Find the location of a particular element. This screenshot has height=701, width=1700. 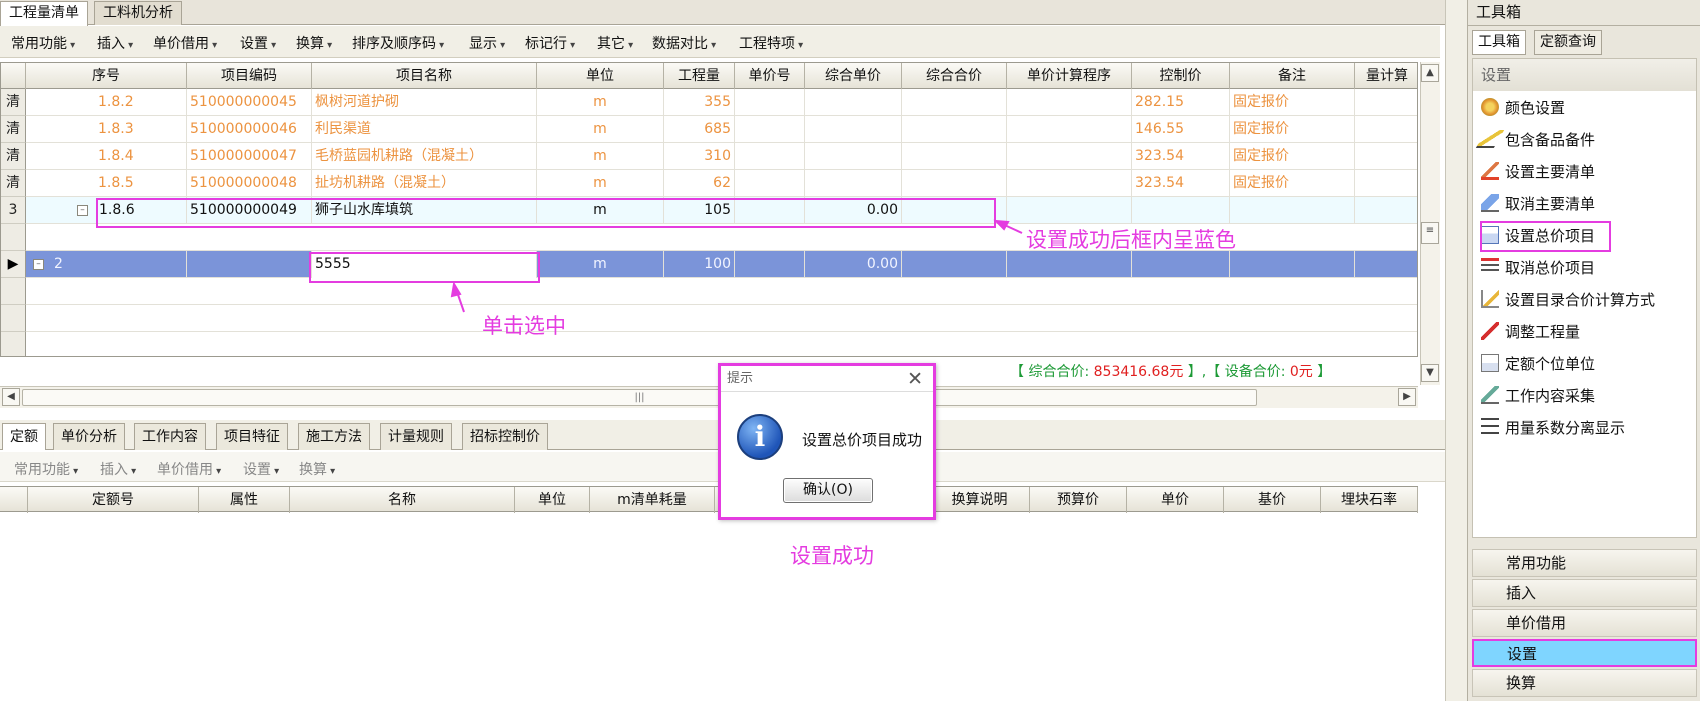

confirm-button: 确认(O) is located at coordinates (828, 490).